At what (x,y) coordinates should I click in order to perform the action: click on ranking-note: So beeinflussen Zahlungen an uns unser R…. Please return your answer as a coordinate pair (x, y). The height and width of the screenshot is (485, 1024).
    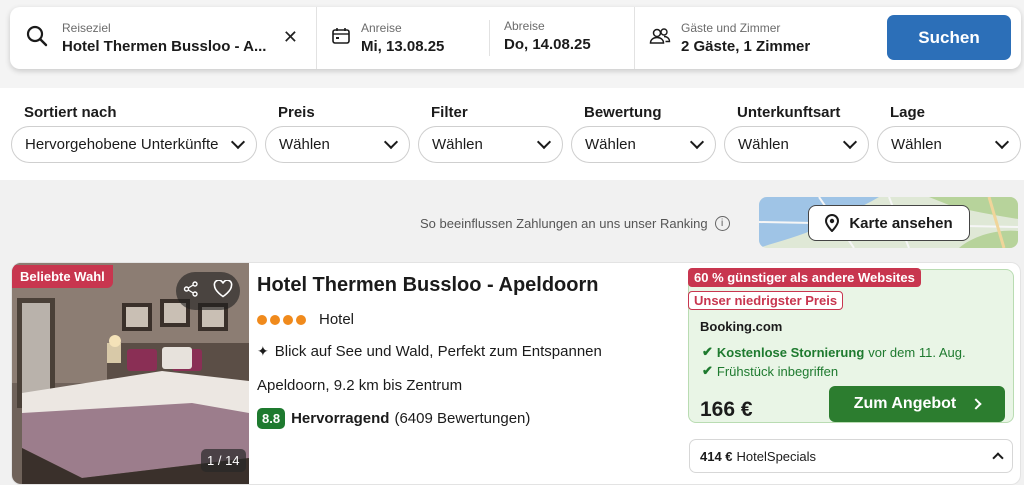
    Looking at the image, I should click on (575, 223).